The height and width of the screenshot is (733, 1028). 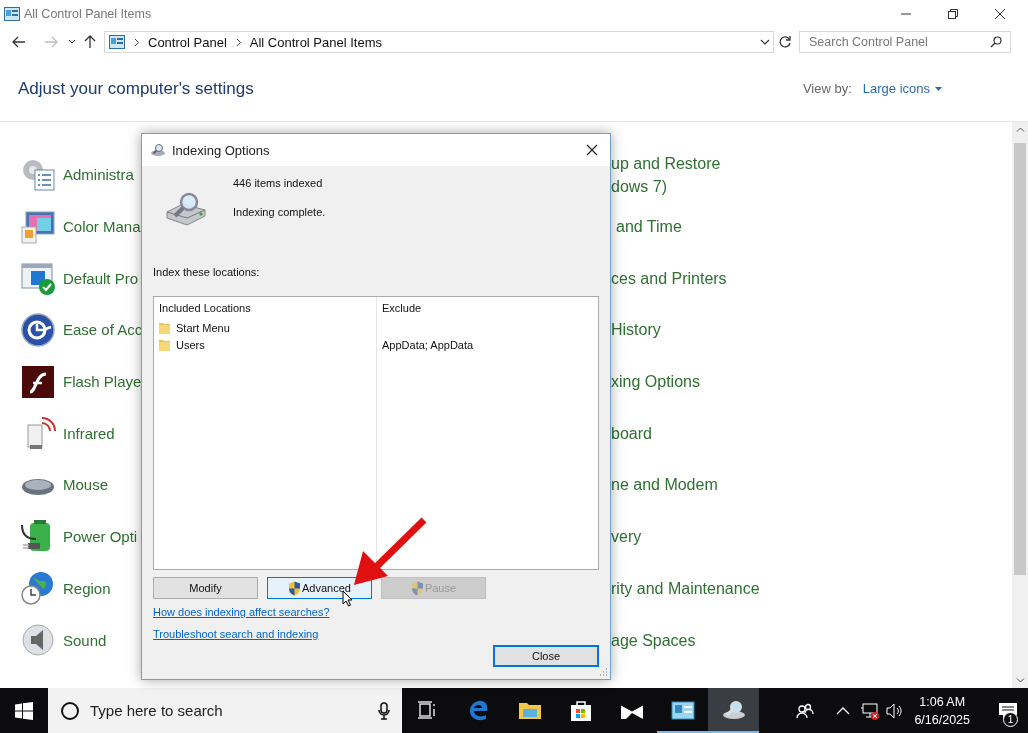 I want to click on settings-item-label: Sound, so click(x=85, y=640).